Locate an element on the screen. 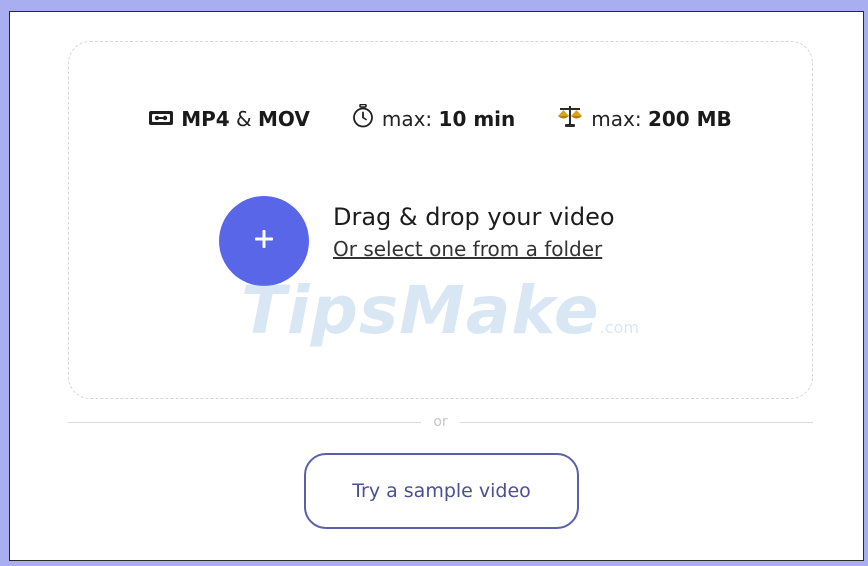 The image size is (868, 566). upload-specs: MP4 & MOV max: 10 min max: 200 MB is located at coordinates (440, 118).